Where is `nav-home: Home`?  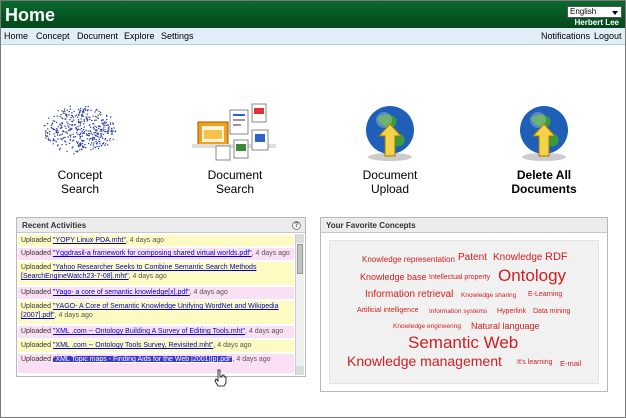
nav-home: Home is located at coordinates (16, 36).